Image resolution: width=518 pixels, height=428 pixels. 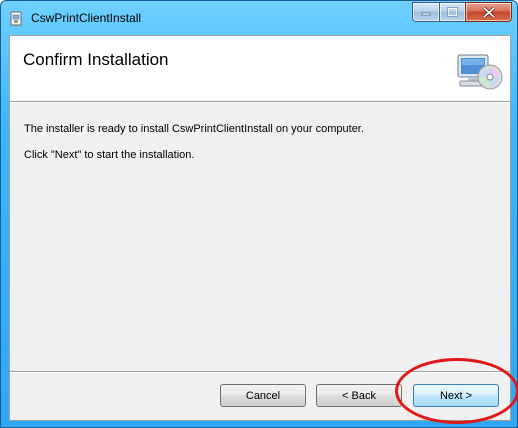 I want to click on cancel-button: Cancel, so click(x=263, y=395).